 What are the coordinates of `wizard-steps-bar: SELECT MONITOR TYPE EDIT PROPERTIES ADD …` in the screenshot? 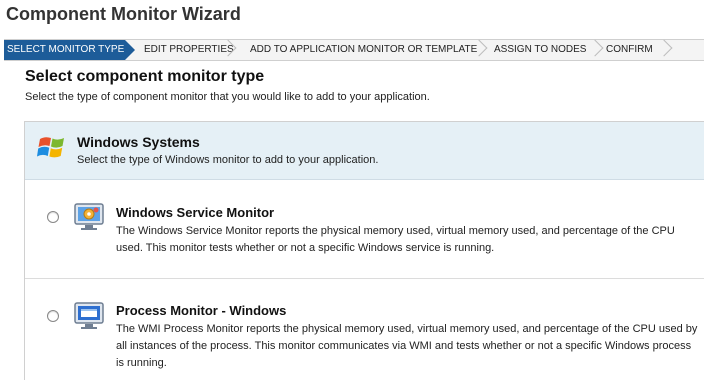 It's located at (354, 50).